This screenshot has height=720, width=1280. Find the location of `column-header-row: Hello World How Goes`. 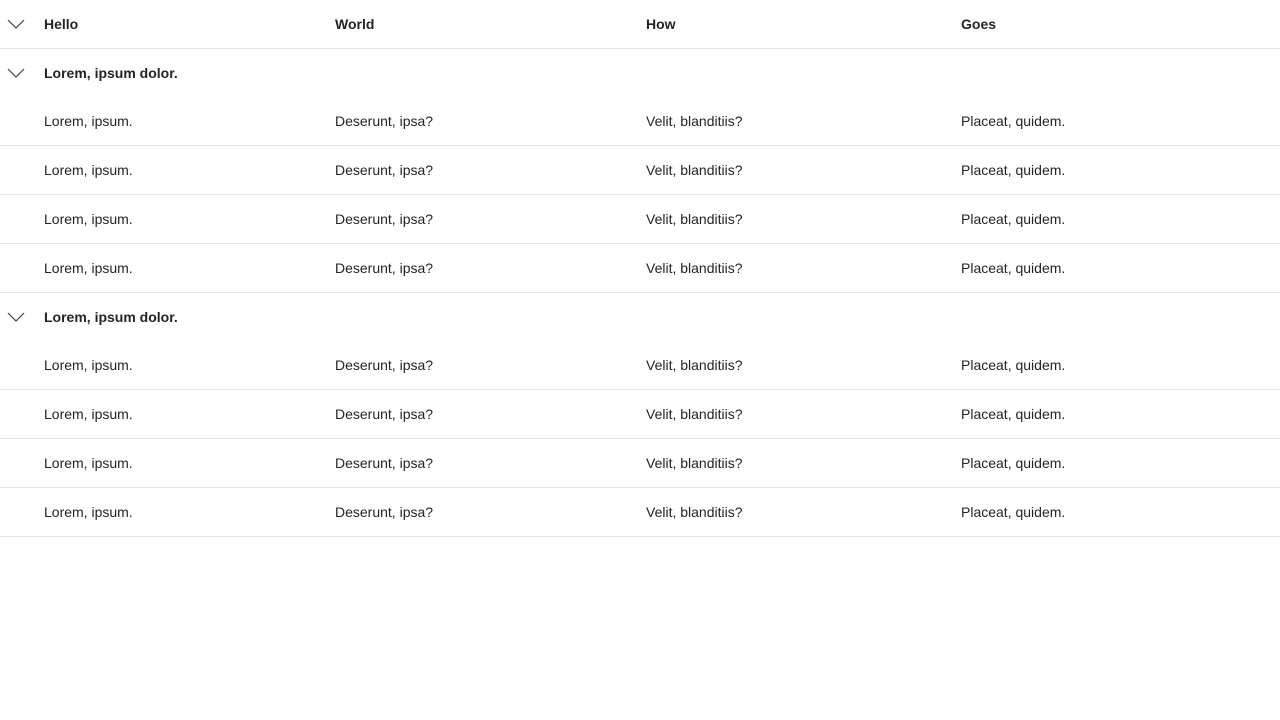

column-header-row: Hello World How Goes is located at coordinates (640, 24).